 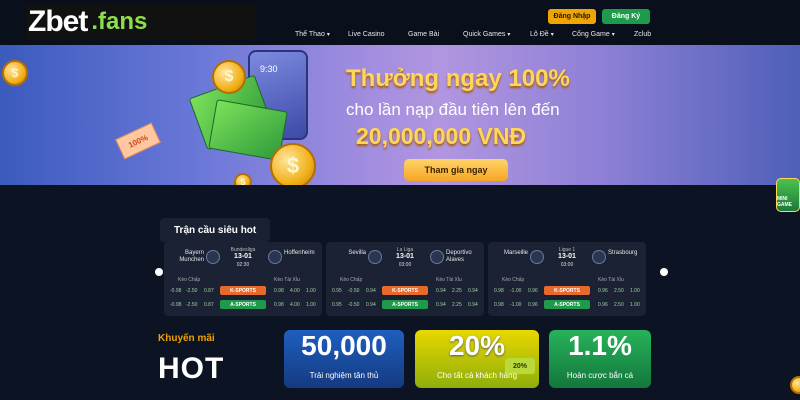 I want to click on nav-label: Quick Games, so click(x=484, y=34).